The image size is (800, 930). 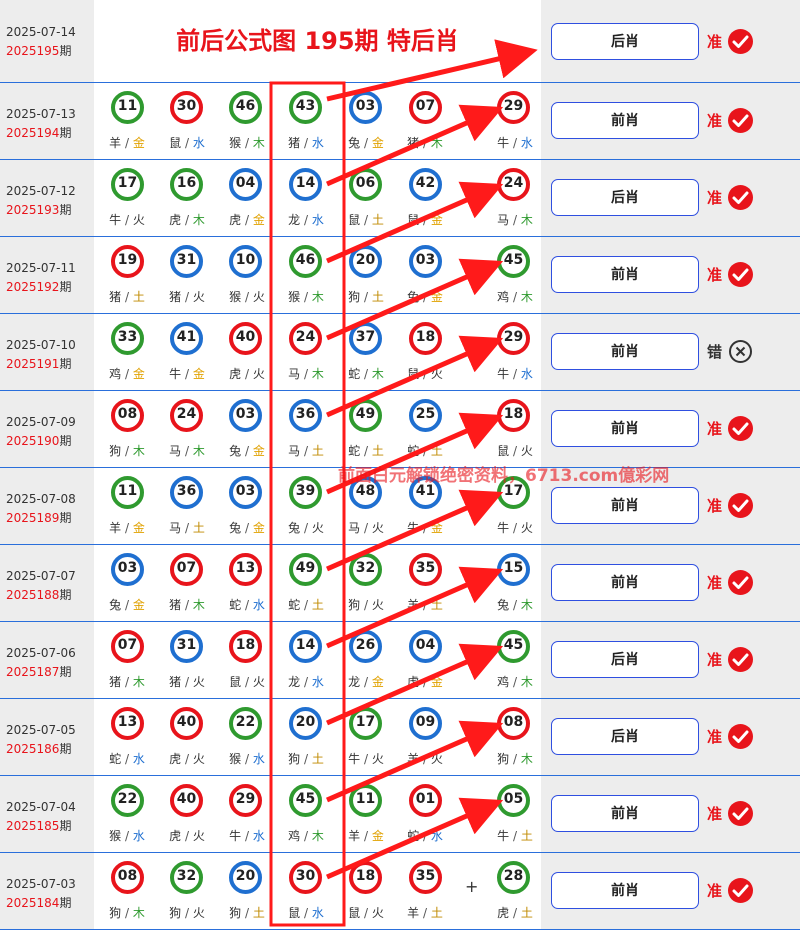 What do you see at coordinates (354, 682) in the screenshot?
I see `zodiac-animal: 龙` at bounding box center [354, 682].